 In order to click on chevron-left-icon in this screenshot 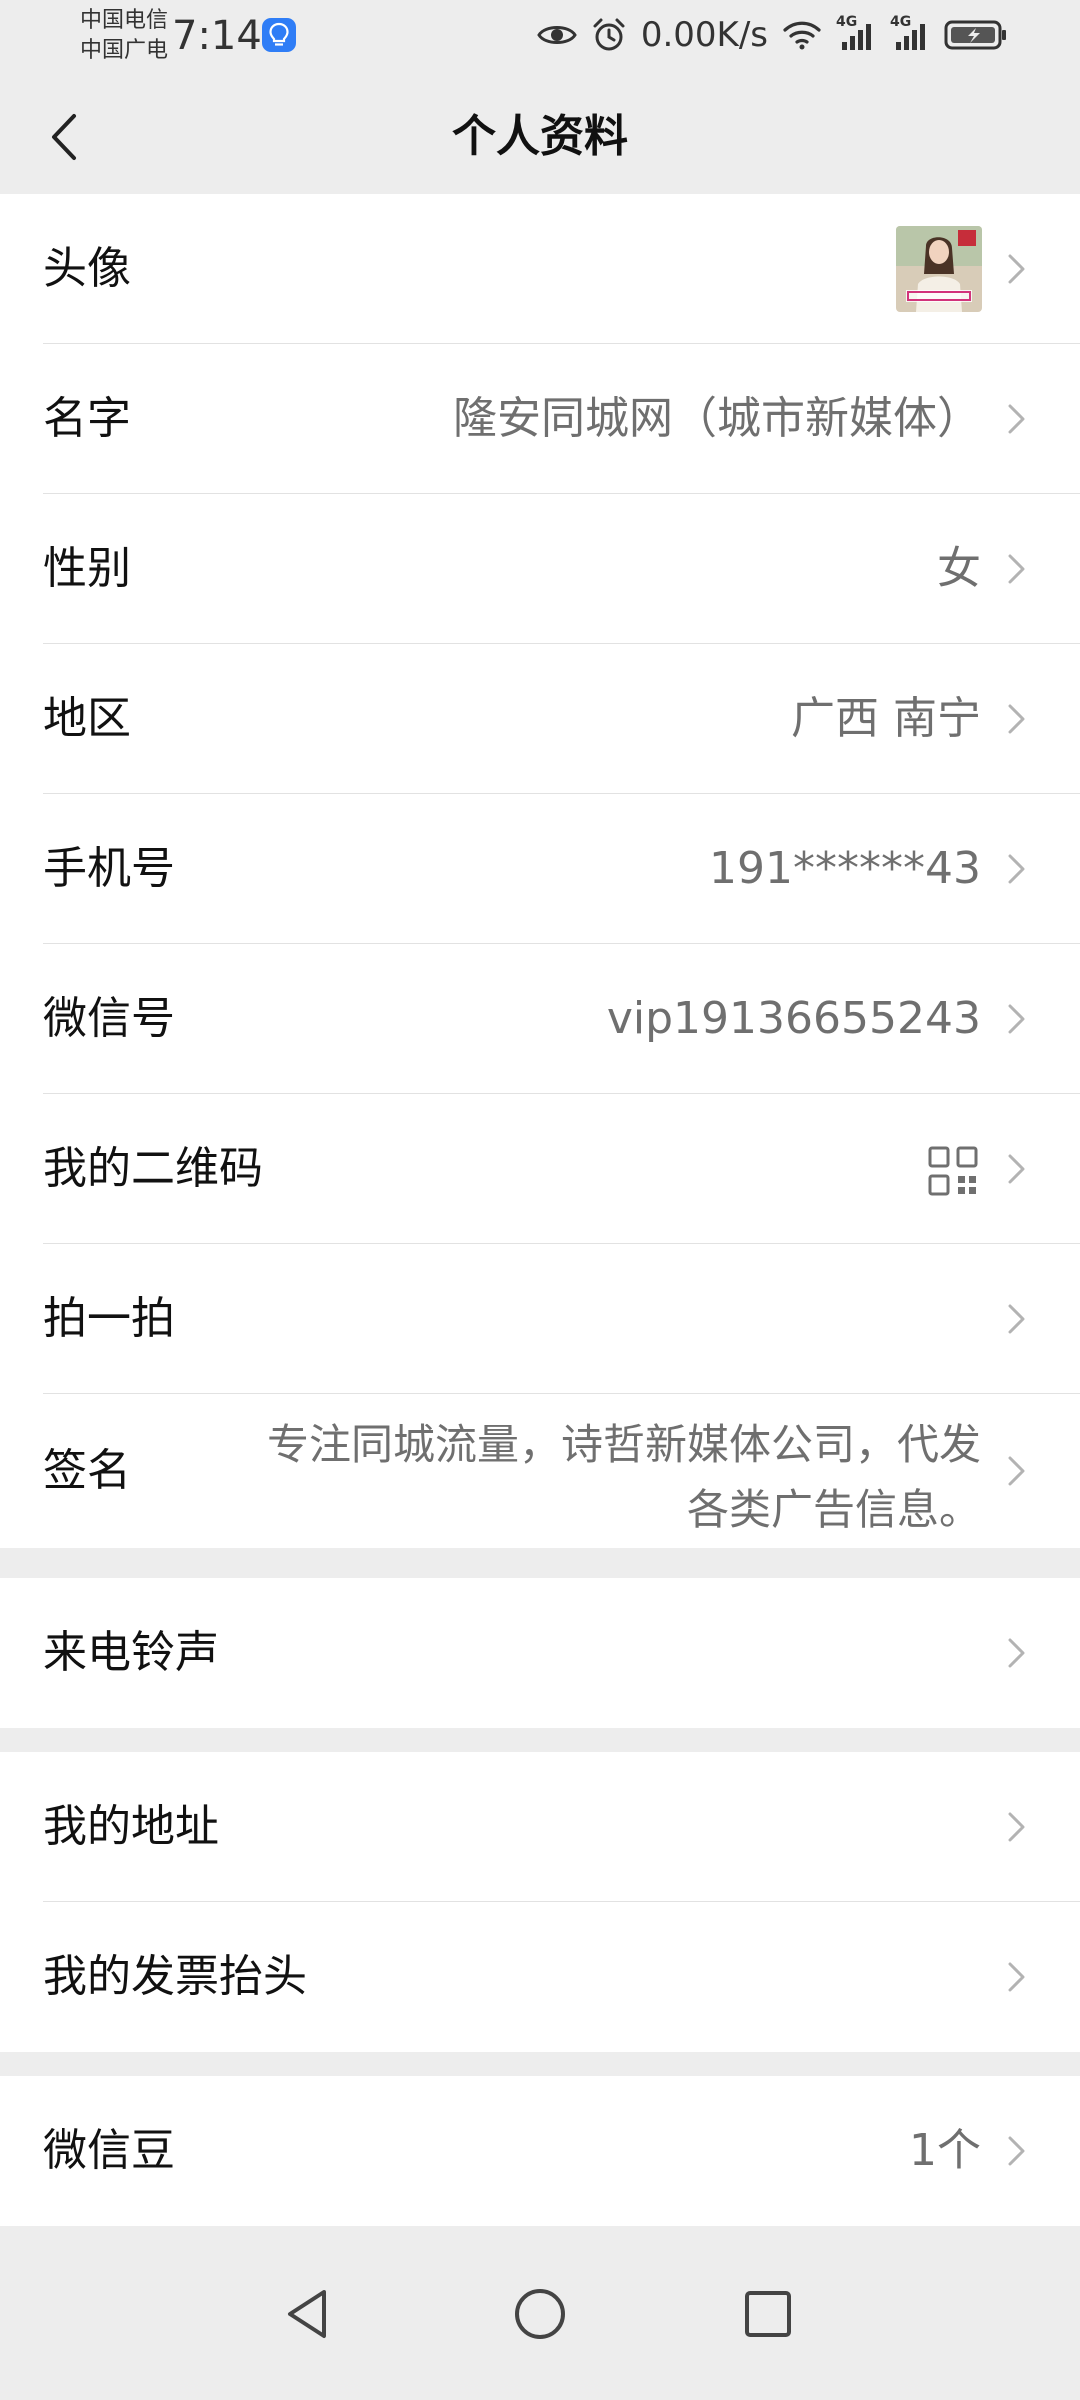, I will do `click(64, 137)`.